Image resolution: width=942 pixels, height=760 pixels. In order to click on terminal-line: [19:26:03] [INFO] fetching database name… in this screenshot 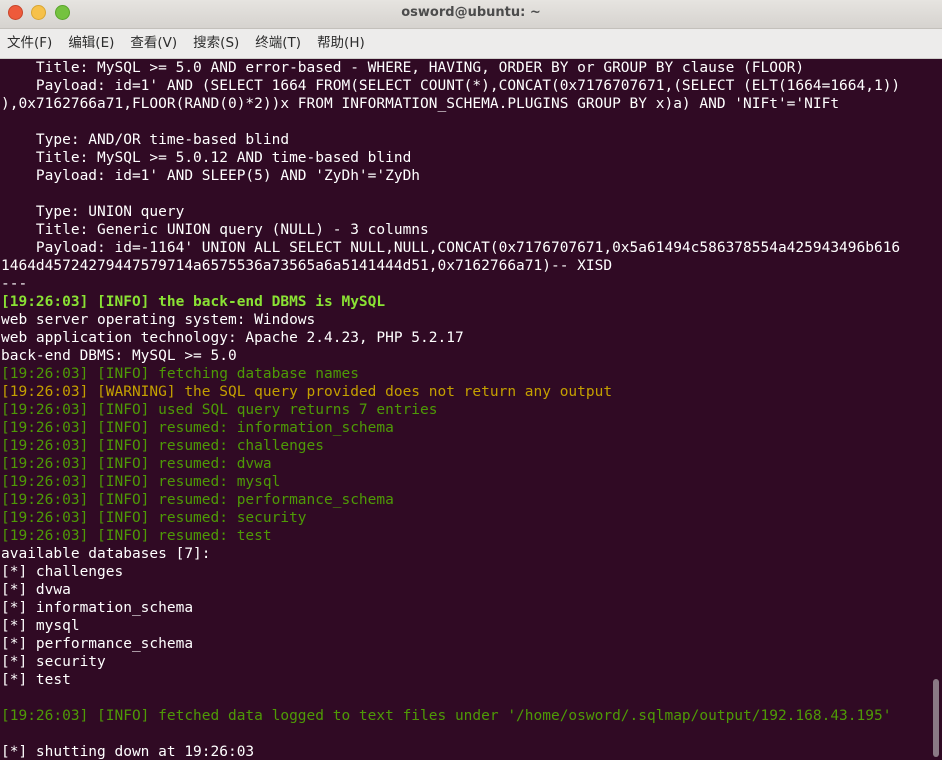, I will do `click(180, 374)`.